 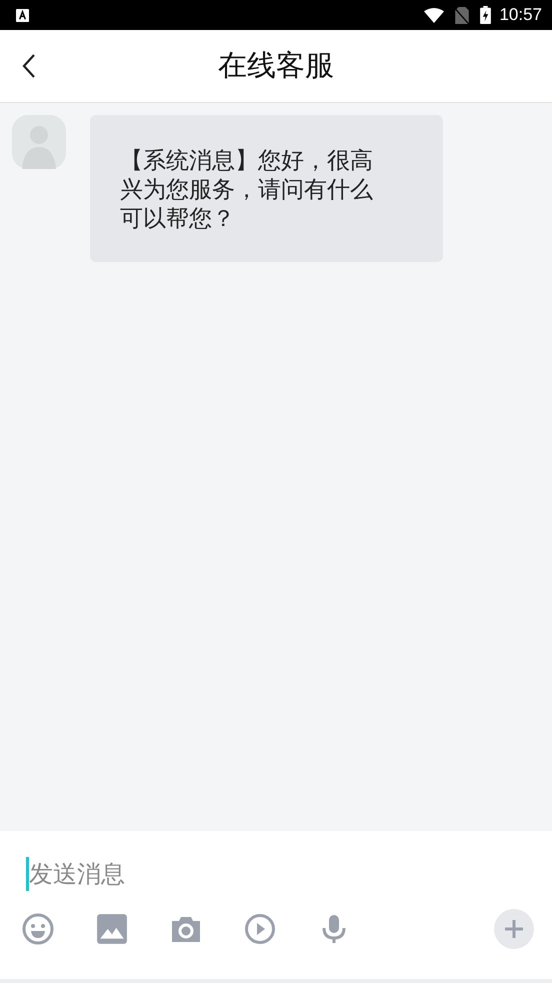 What do you see at coordinates (39, 142) in the screenshot?
I see `avatar-icon` at bounding box center [39, 142].